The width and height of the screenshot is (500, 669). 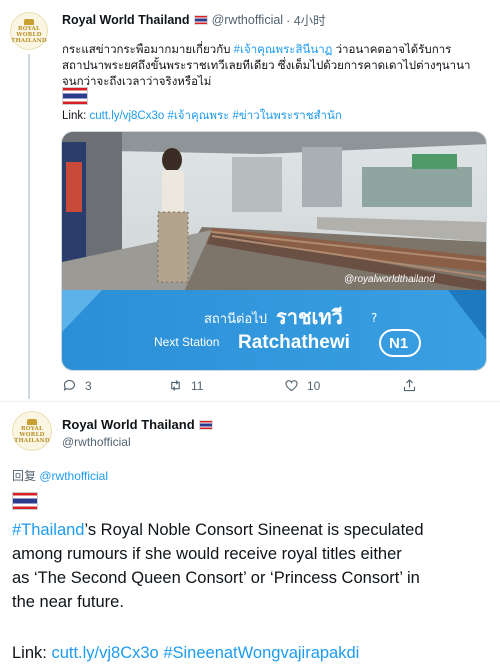 I want to click on retweet-button: 11, so click(x=226, y=385).